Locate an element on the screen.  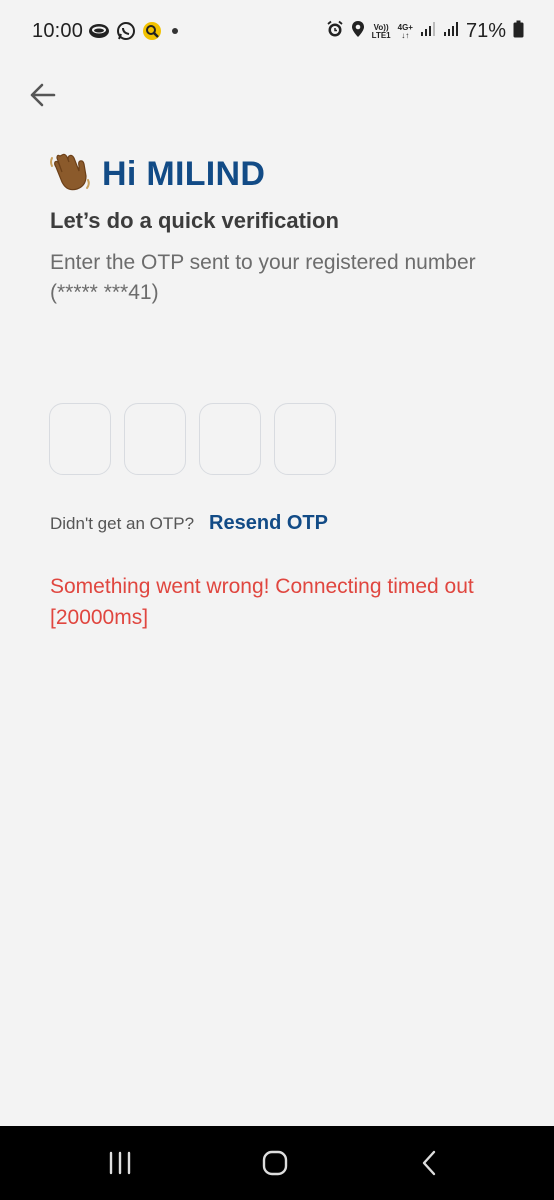
data-indicator: 4G+ ↓↑ is located at coordinates (405, 31).